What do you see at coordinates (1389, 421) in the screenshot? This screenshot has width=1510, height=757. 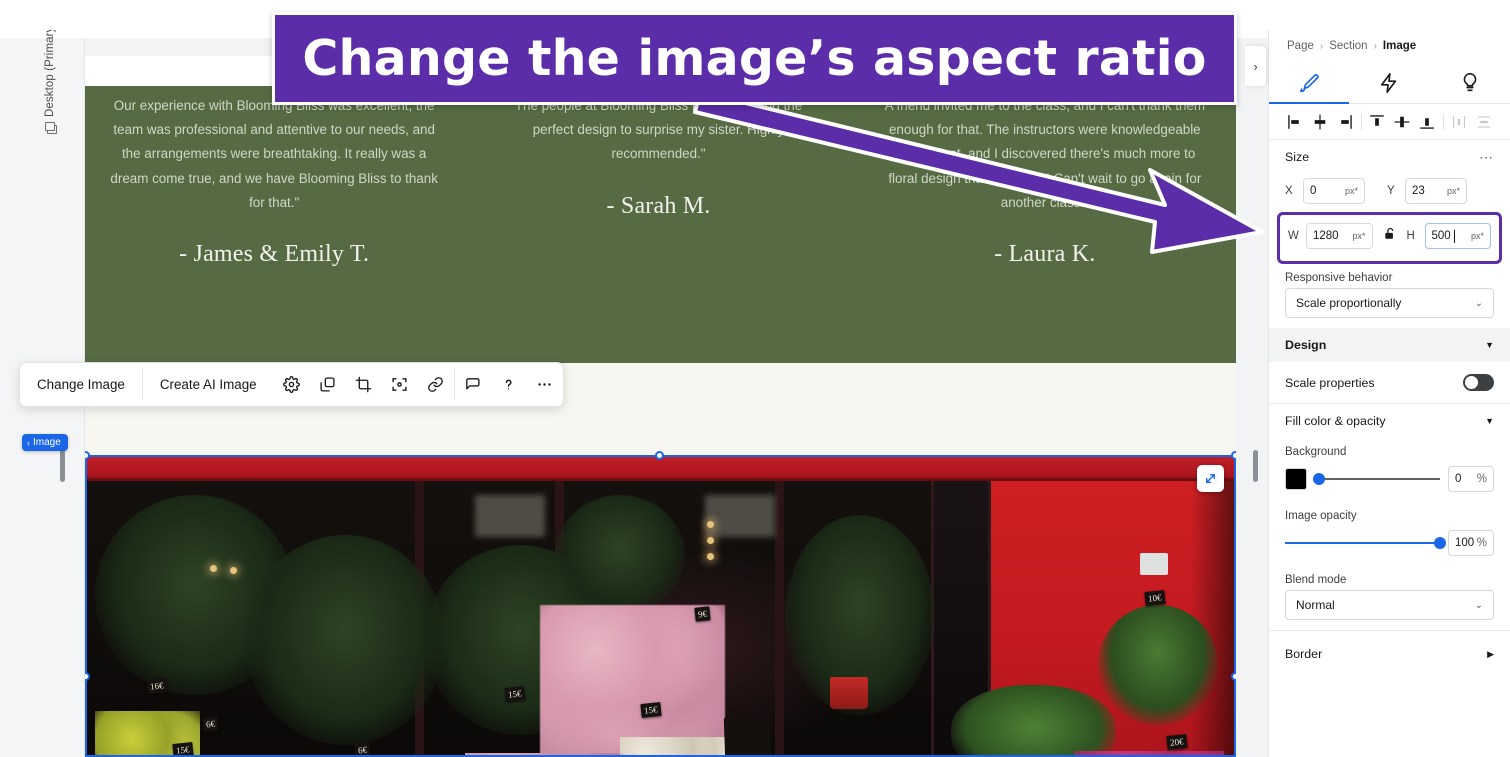 I see `fill-color-opacity-header: Fill color & opacity ▼` at bounding box center [1389, 421].